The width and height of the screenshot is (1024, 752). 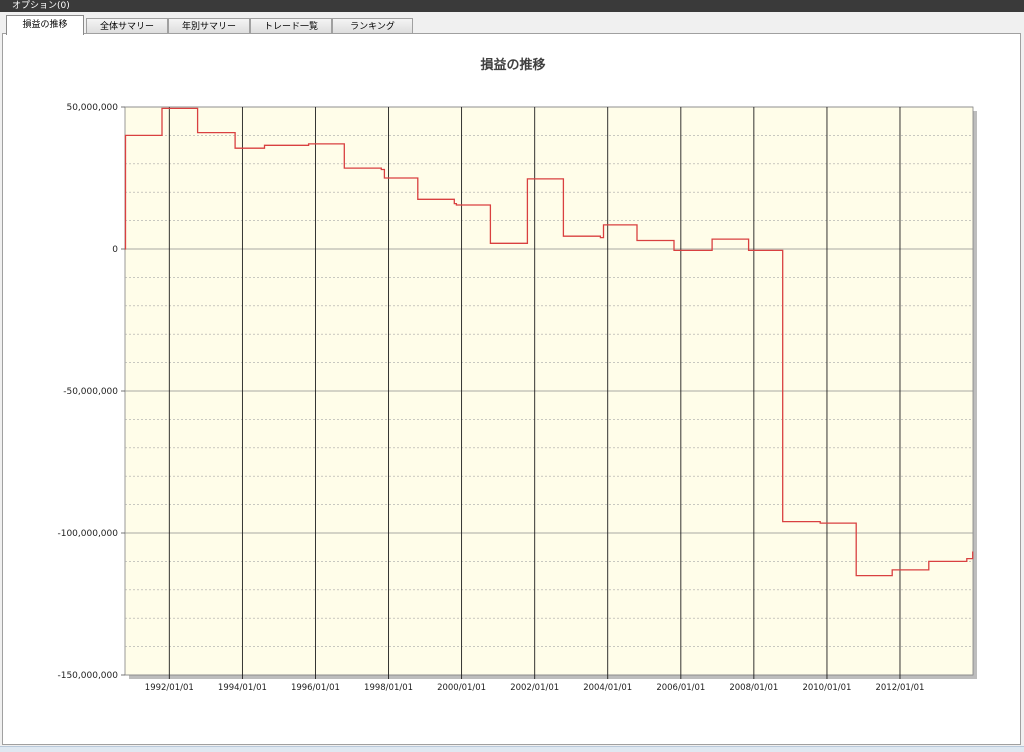 What do you see at coordinates (461, 688) in the screenshot?
I see `x-tick-label: 2000/01/01` at bounding box center [461, 688].